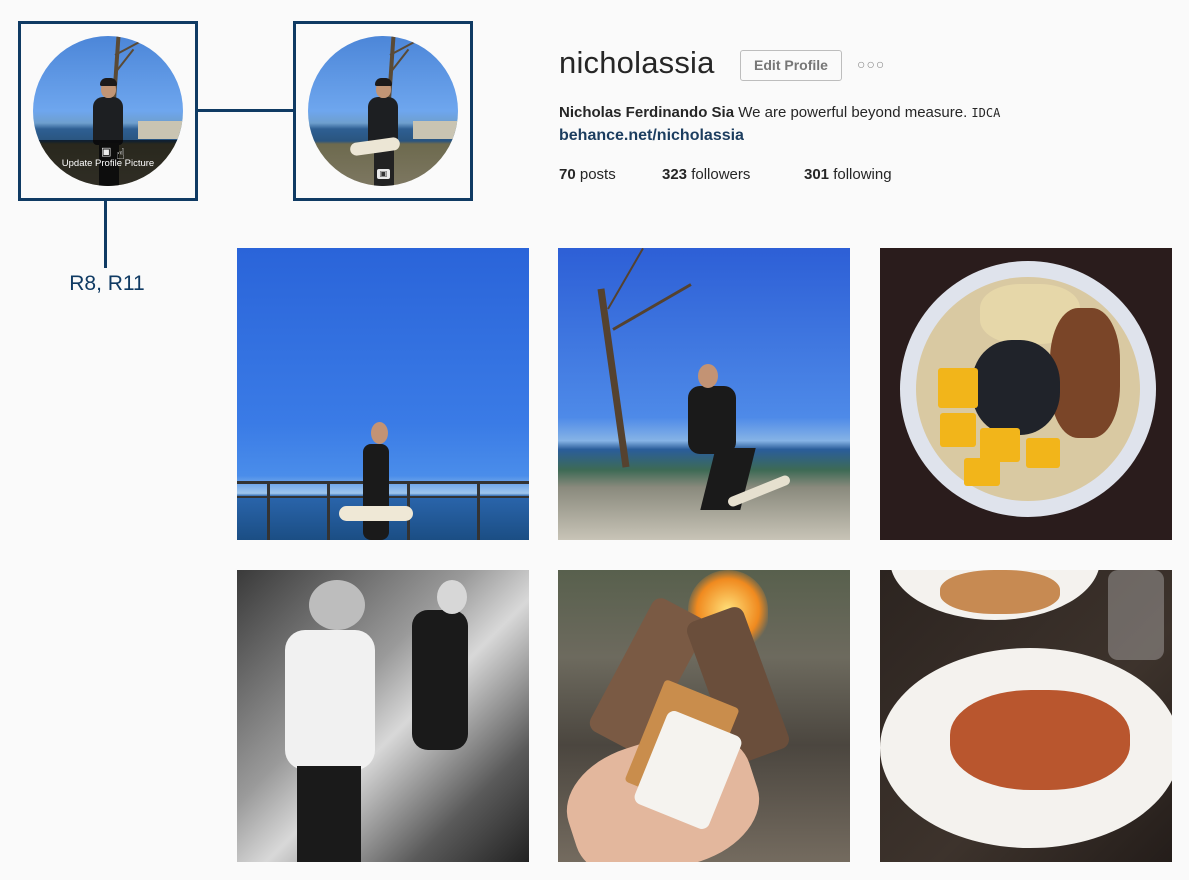 The width and height of the screenshot is (1189, 880). What do you see at coordinates (613, 378) in the screenshot?
I see `tree-trunk` at bounding box center [613, 378].